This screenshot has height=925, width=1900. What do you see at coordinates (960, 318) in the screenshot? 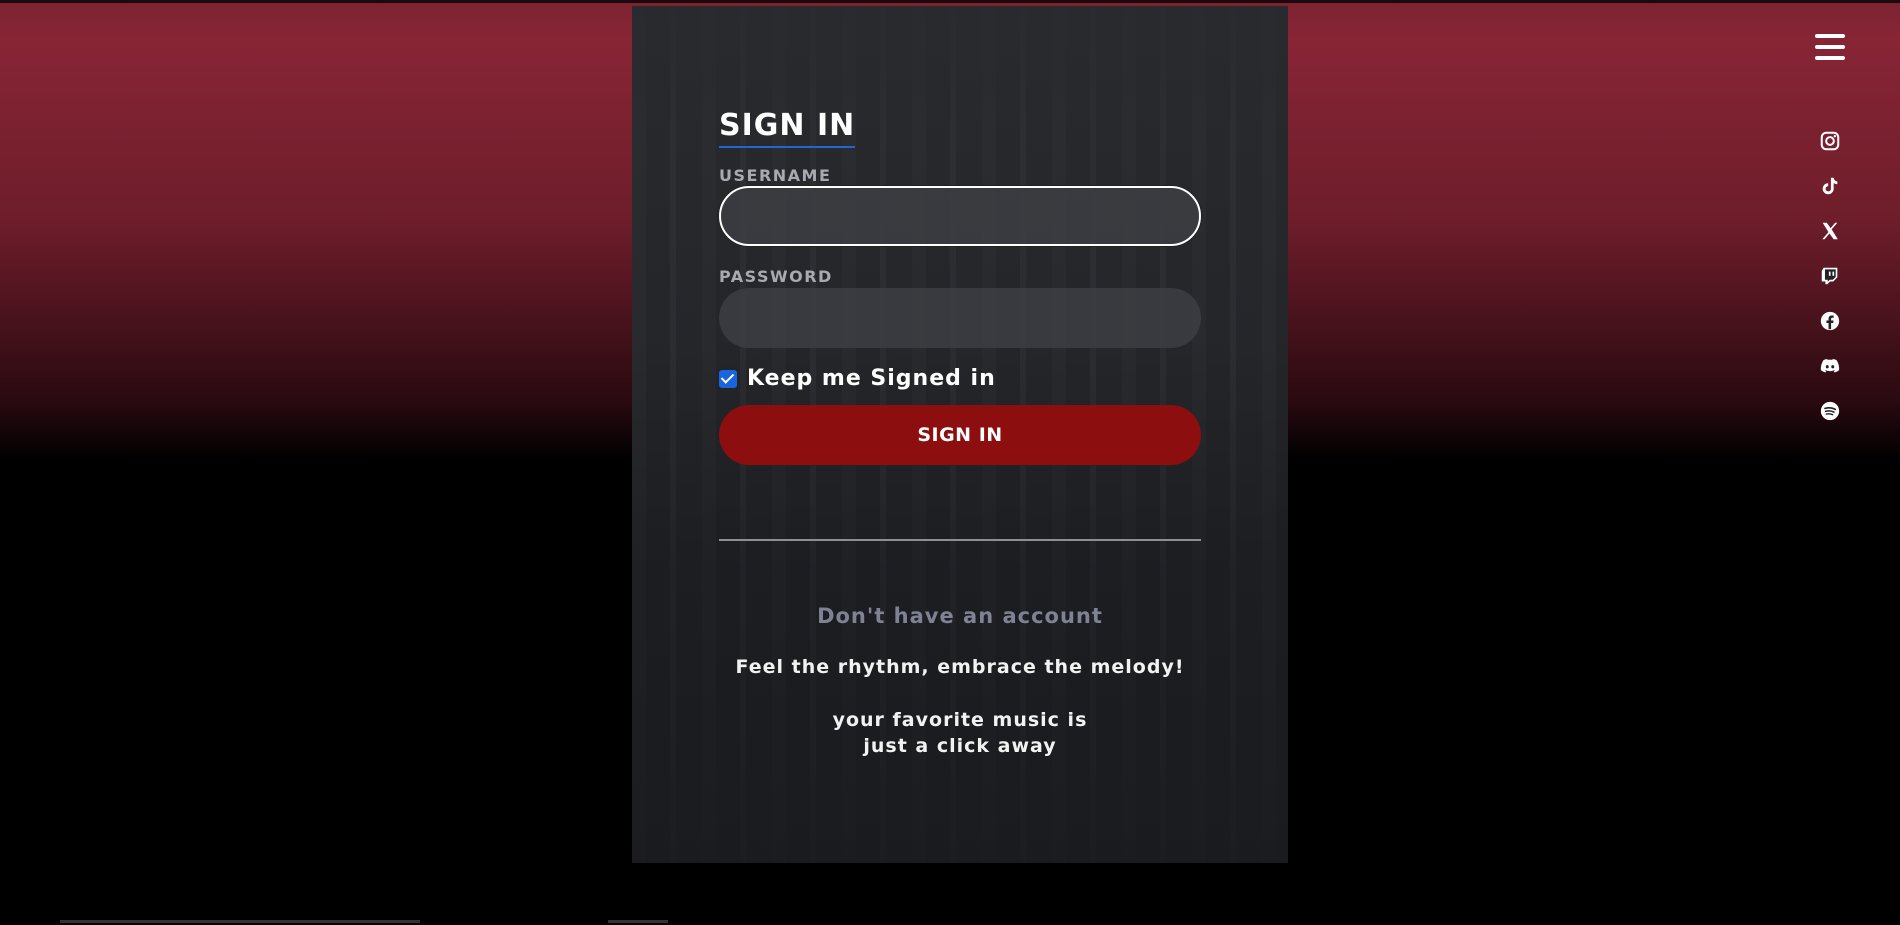
I see `password-input` at bounding box center [960, 318].